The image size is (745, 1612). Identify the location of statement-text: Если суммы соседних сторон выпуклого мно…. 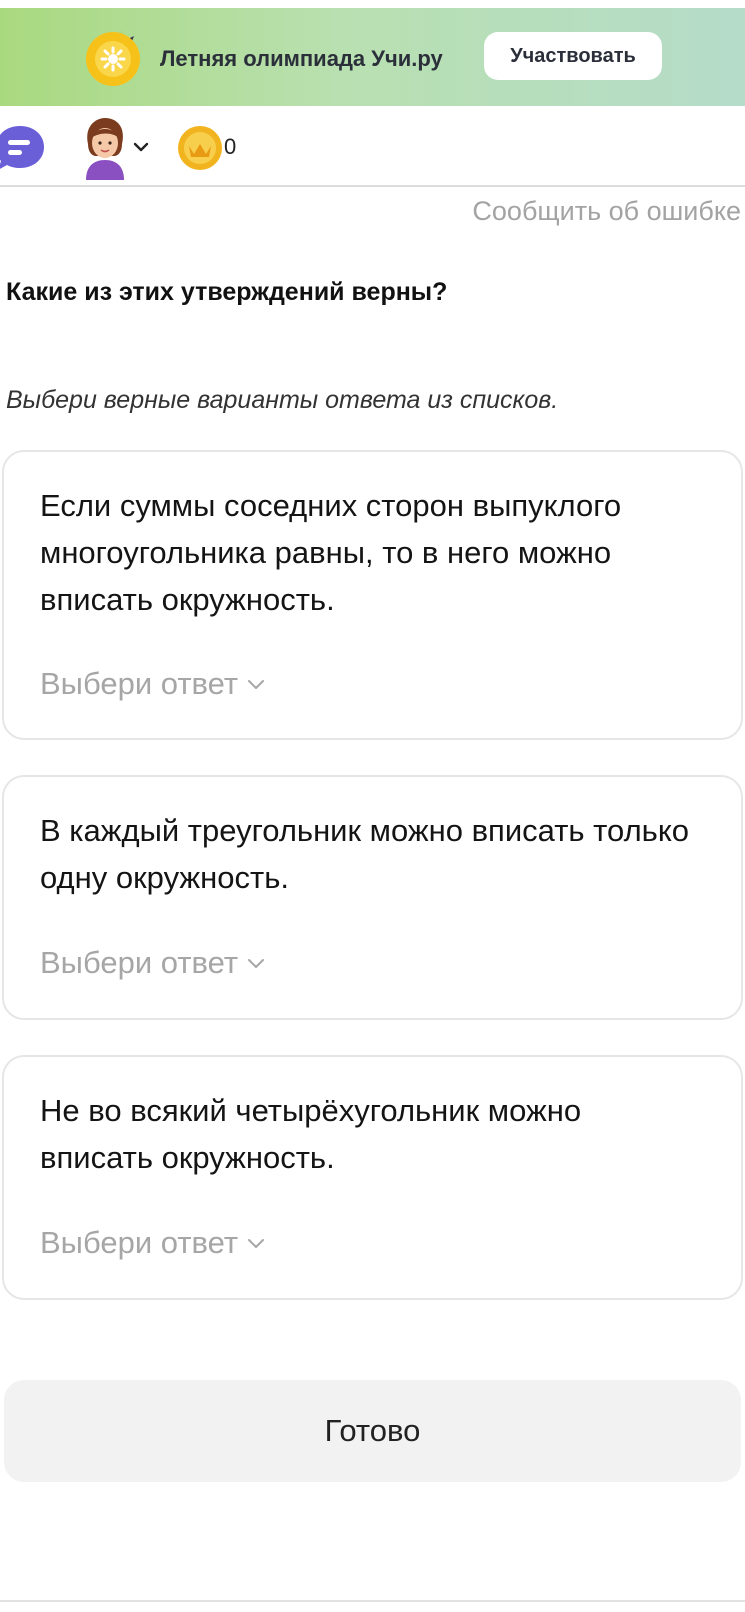
(331, 552).